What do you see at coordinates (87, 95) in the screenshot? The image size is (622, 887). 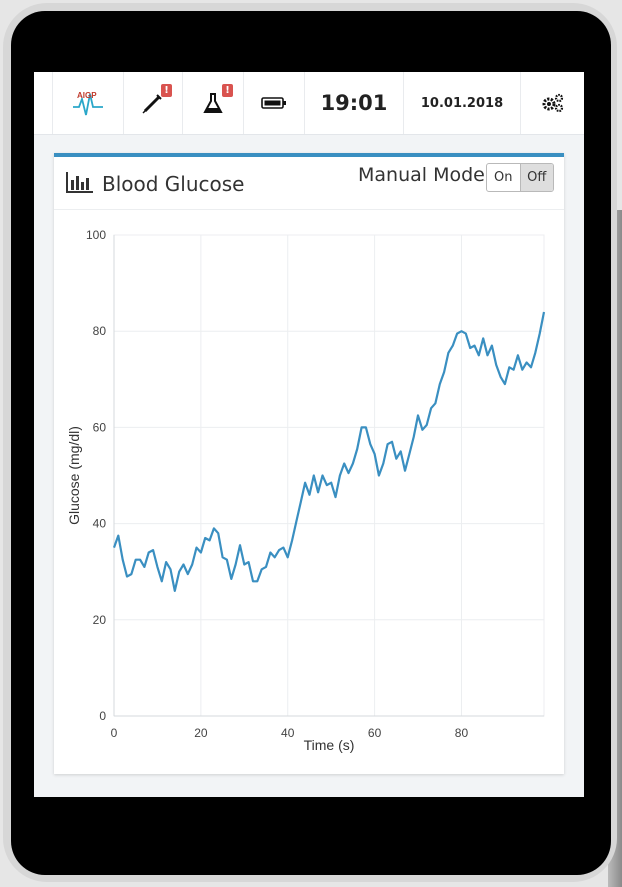 I see `logo-text: AIGP` at bounding box center [87, 95].